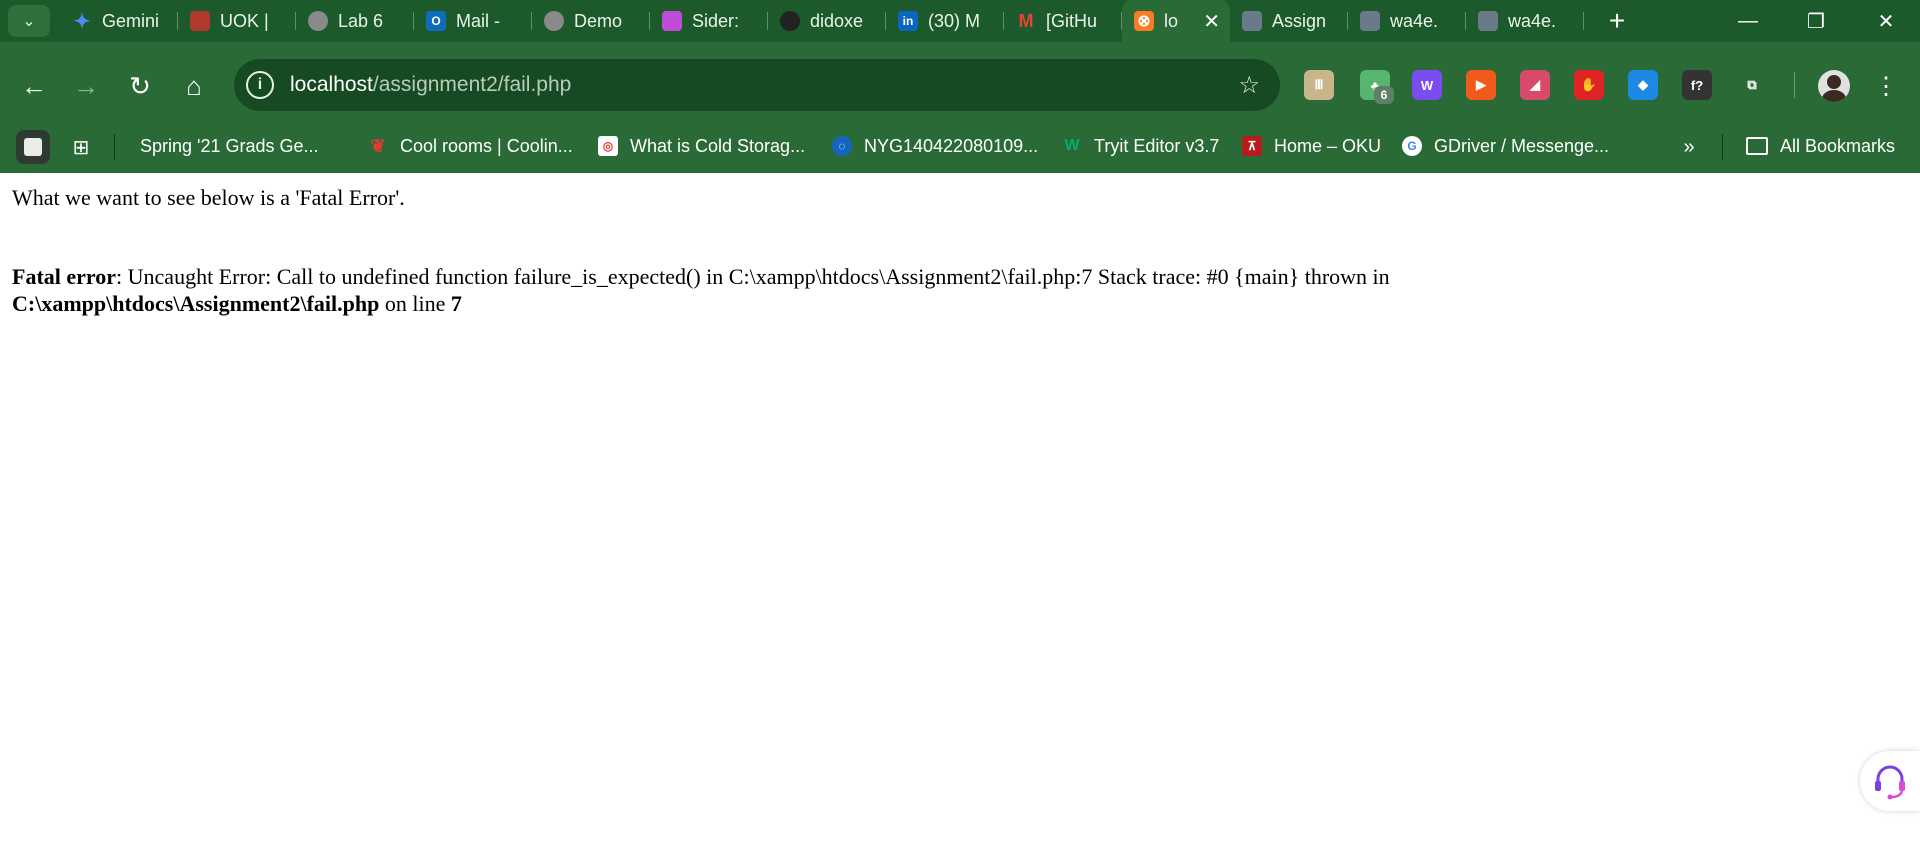 This screenshot has height=859, width=1920. I want to click on tab-10: ⊗ lo ✕, so click(1176, 21).